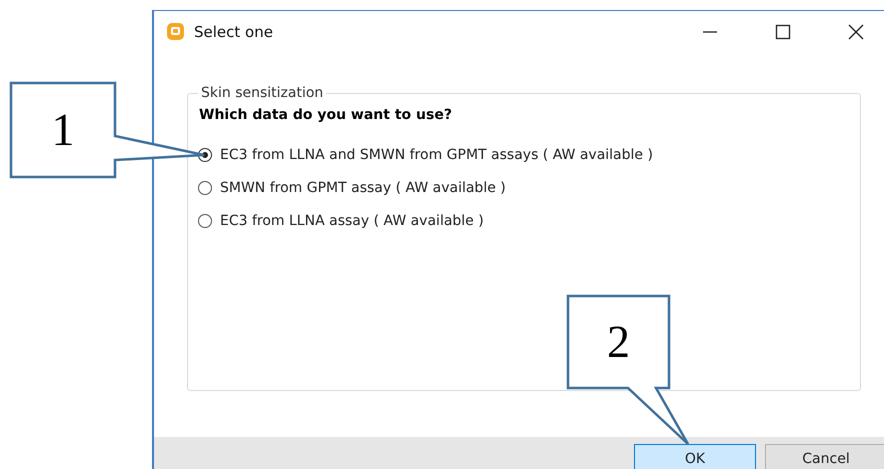 This screenshot has height=469, width=884. Describe the element at coordinates (856, 32) in the screenshot. I see `close-icon` at that location.